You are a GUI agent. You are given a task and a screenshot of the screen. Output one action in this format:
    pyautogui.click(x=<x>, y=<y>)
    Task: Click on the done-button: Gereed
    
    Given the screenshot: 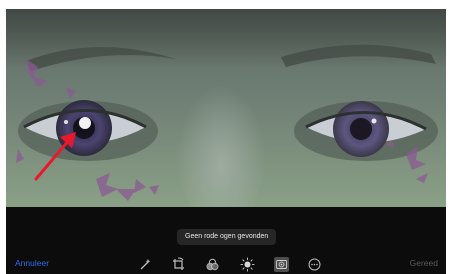 What is the action you would take?
    pyautogui.click(x=424, y=263)
    